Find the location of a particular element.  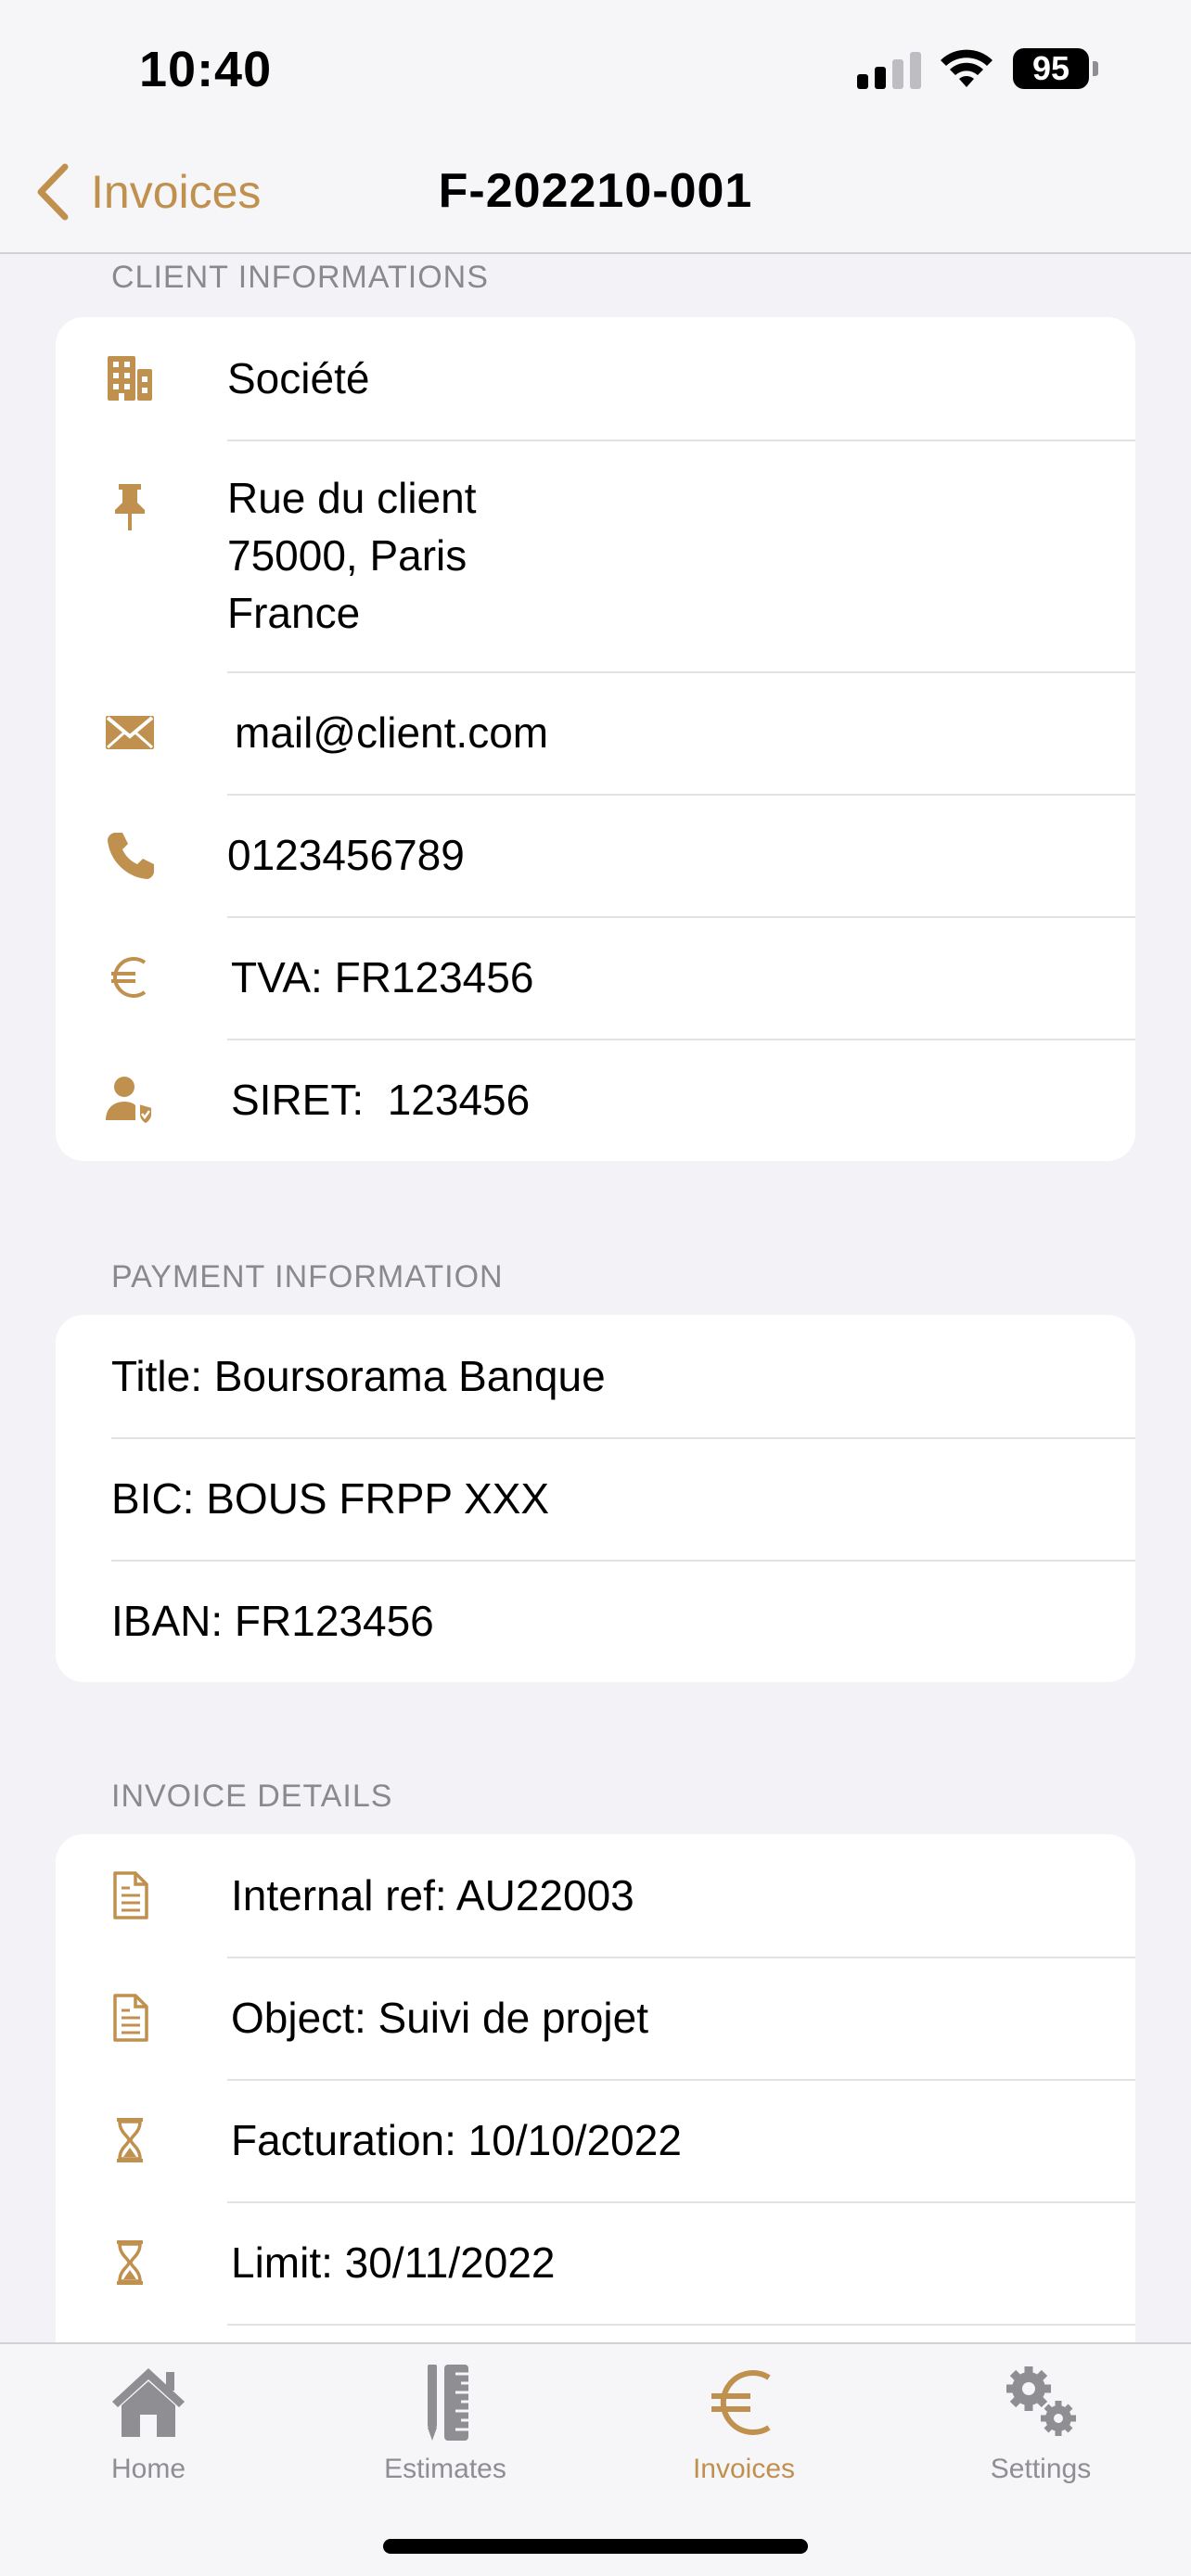

wifi-icon is located at coordinates (966, 68).